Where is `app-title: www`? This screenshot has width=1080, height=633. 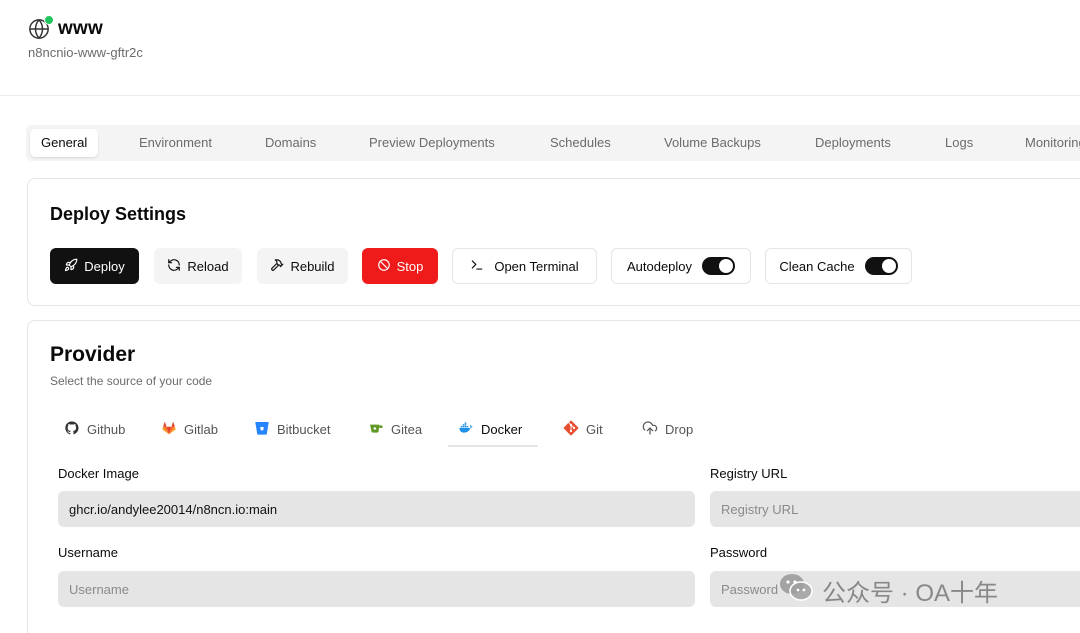 app-title: www is located at coordinates (80, 28).